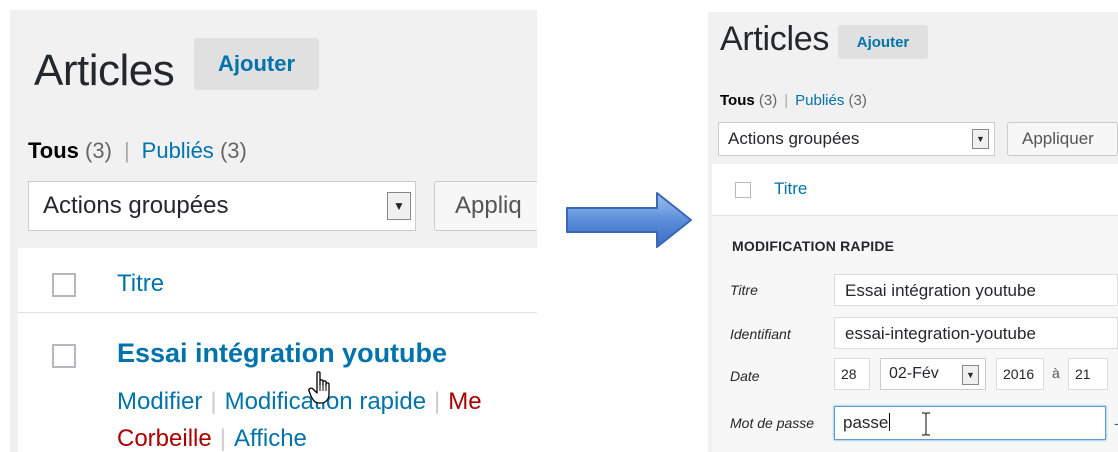 This screenshot has width=1118, height=452. Describe the element at coordinates (629, 220) in the screenshot. I see `right-arrow-icon` at that location.